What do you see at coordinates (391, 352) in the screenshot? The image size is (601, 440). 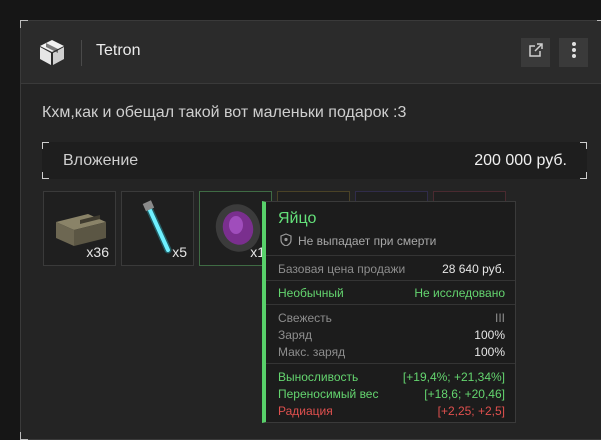 I see `max-charge-row: Макс. заряд 100%` at bounding box center [391, 352].